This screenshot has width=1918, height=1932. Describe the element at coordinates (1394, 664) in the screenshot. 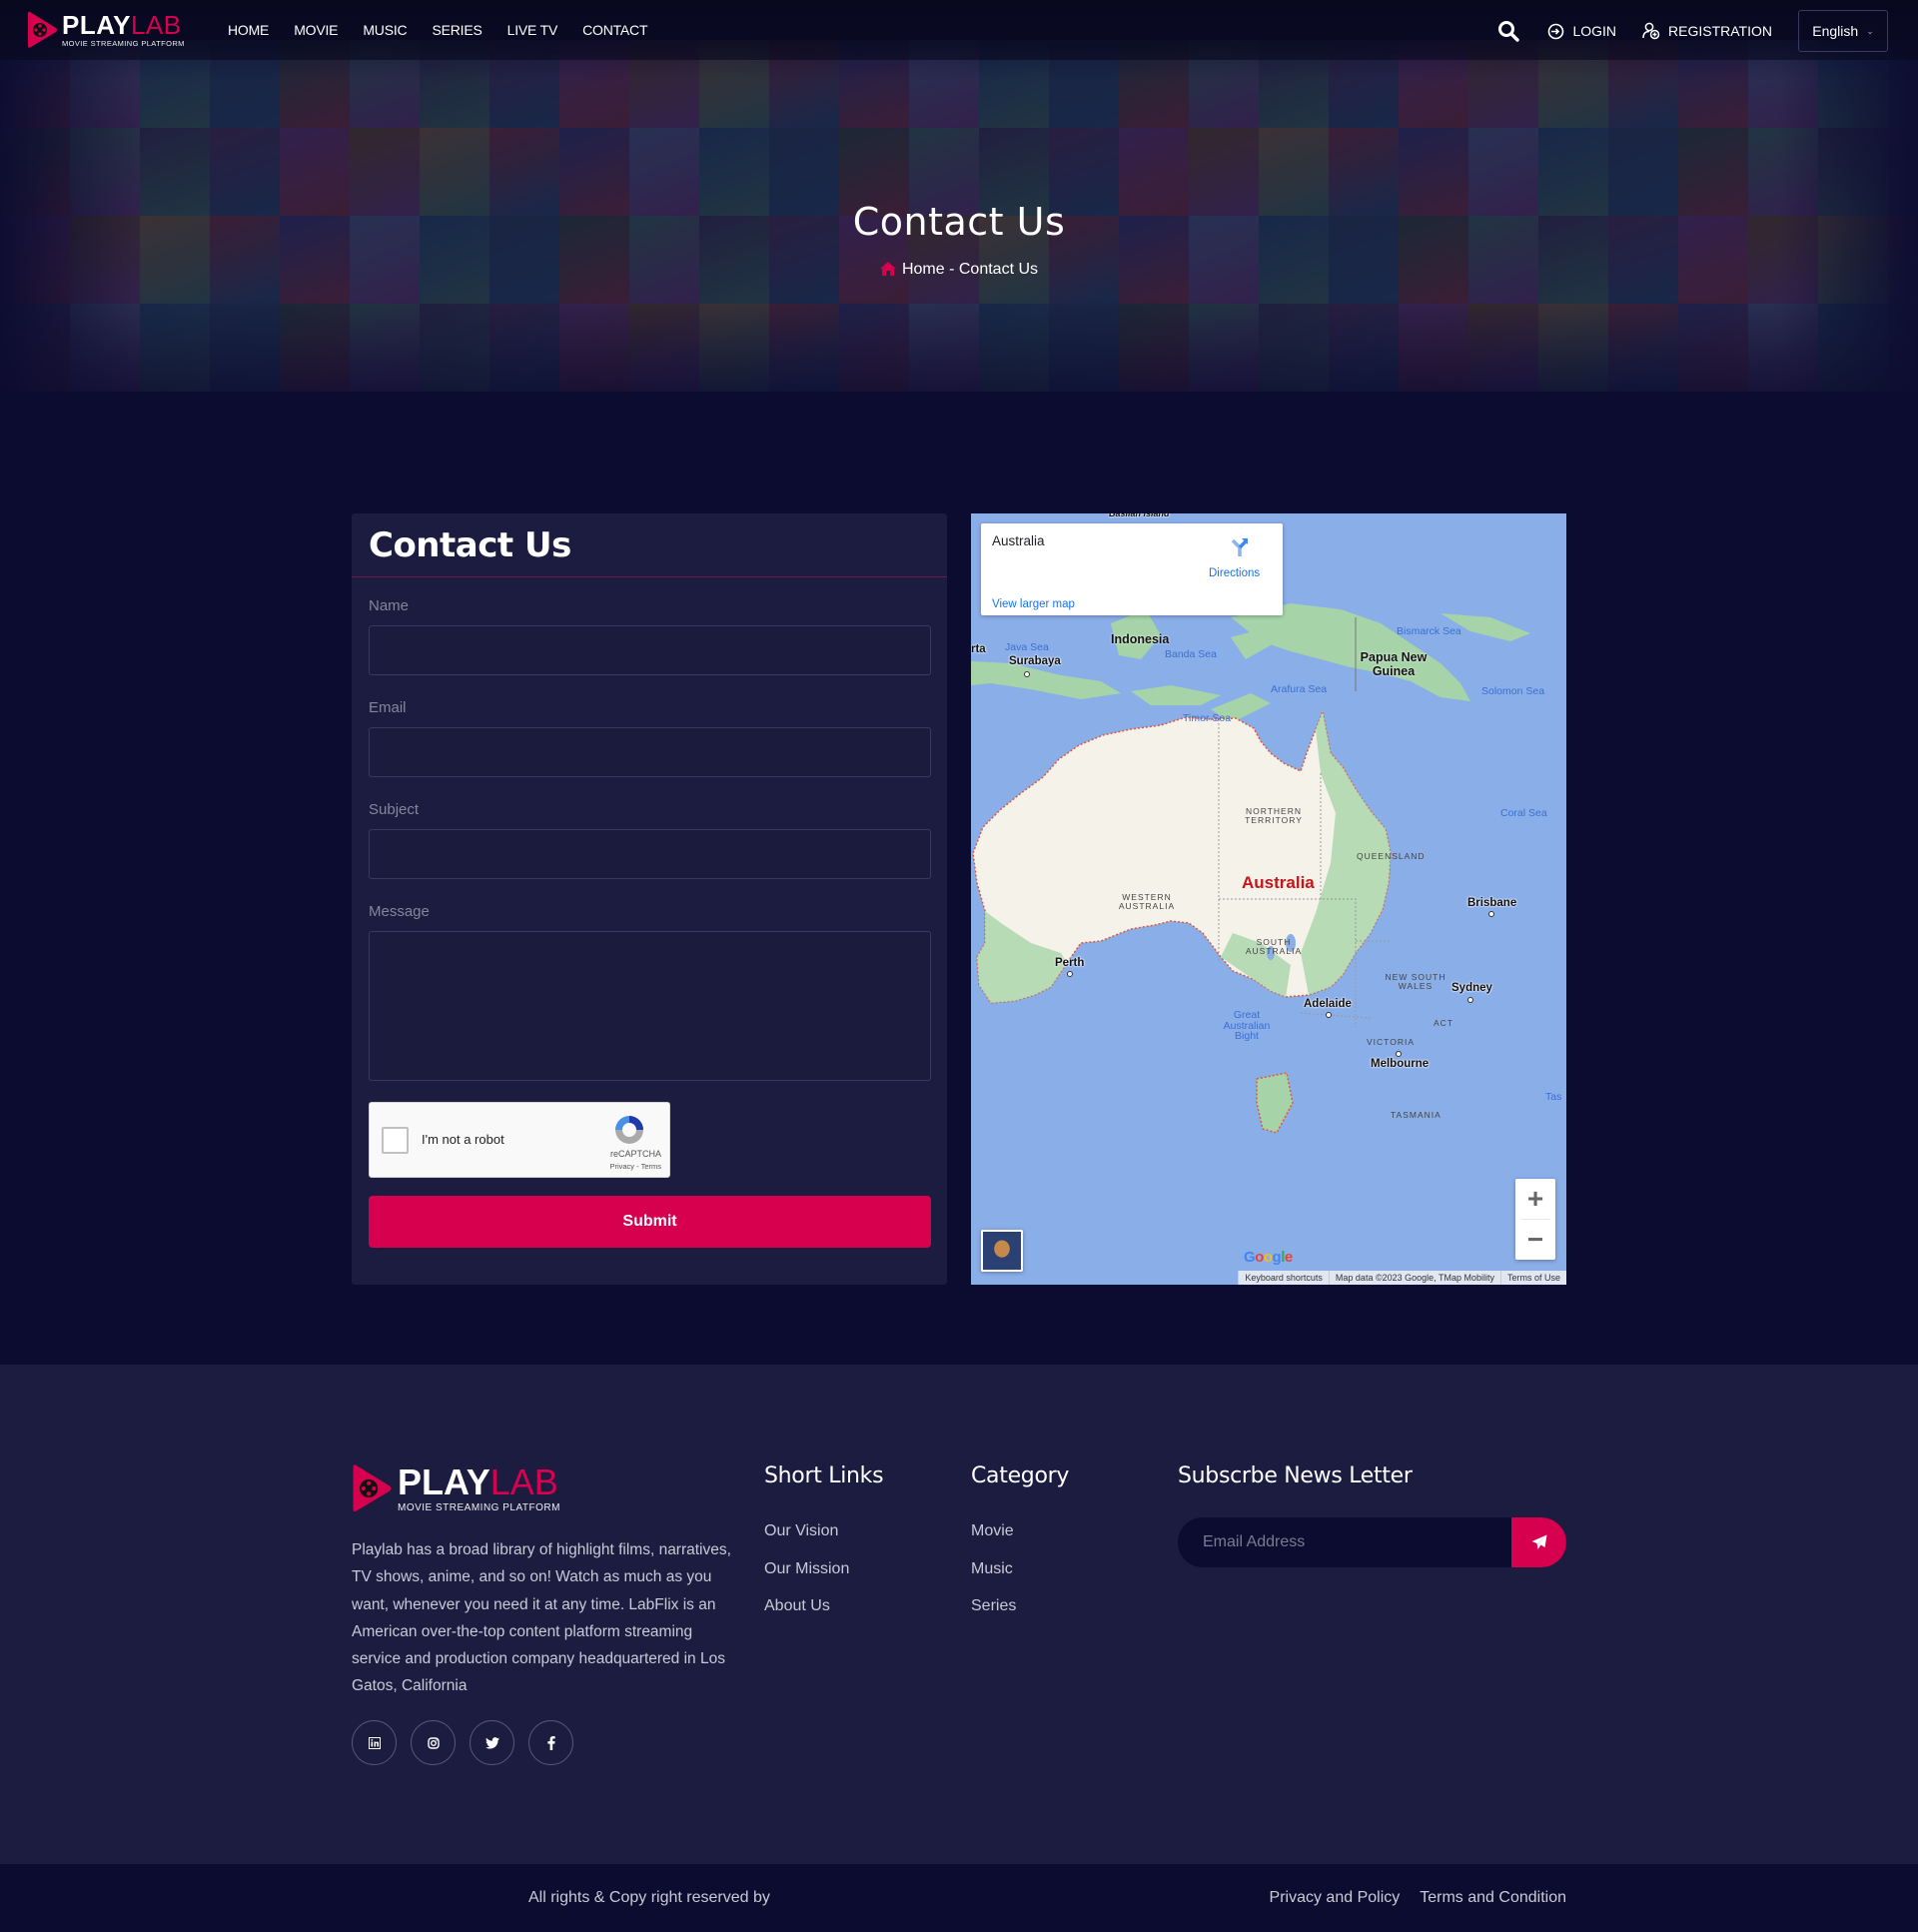

I see `map-label-png: Papua New Guinea` at that location.